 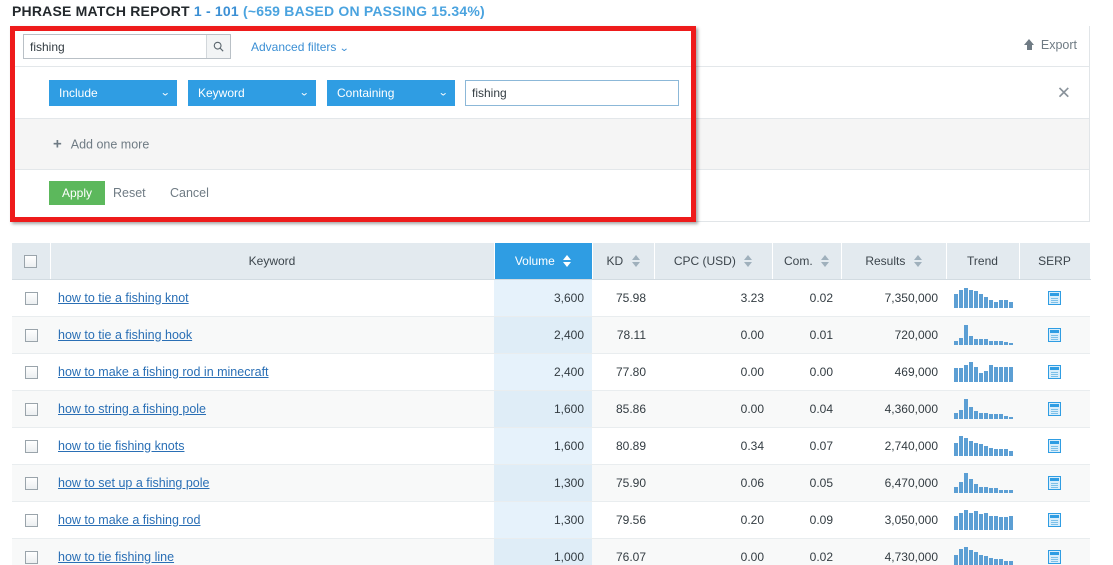 What do you see at coordinates (807, 261) in the screenshot?
I see `header-com: Com.` at bounding box center [807, 261].